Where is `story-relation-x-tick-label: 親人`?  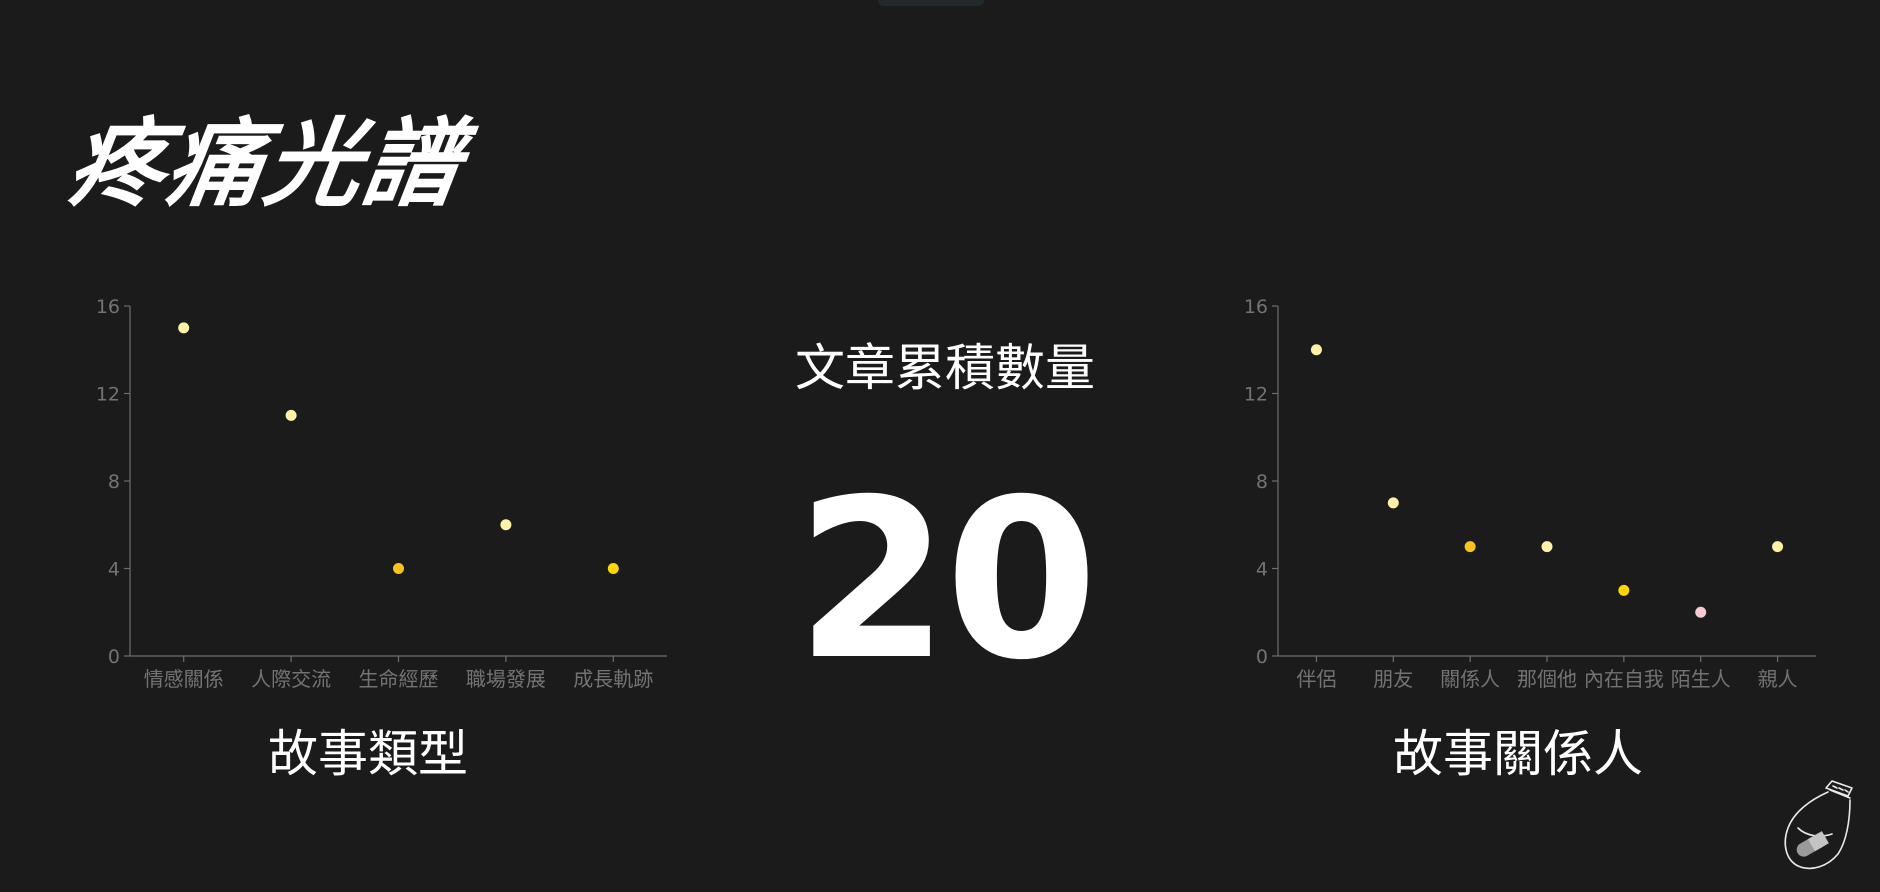 story-relation-x-tick-label: 親人 is located at coordinates (1778, 679).